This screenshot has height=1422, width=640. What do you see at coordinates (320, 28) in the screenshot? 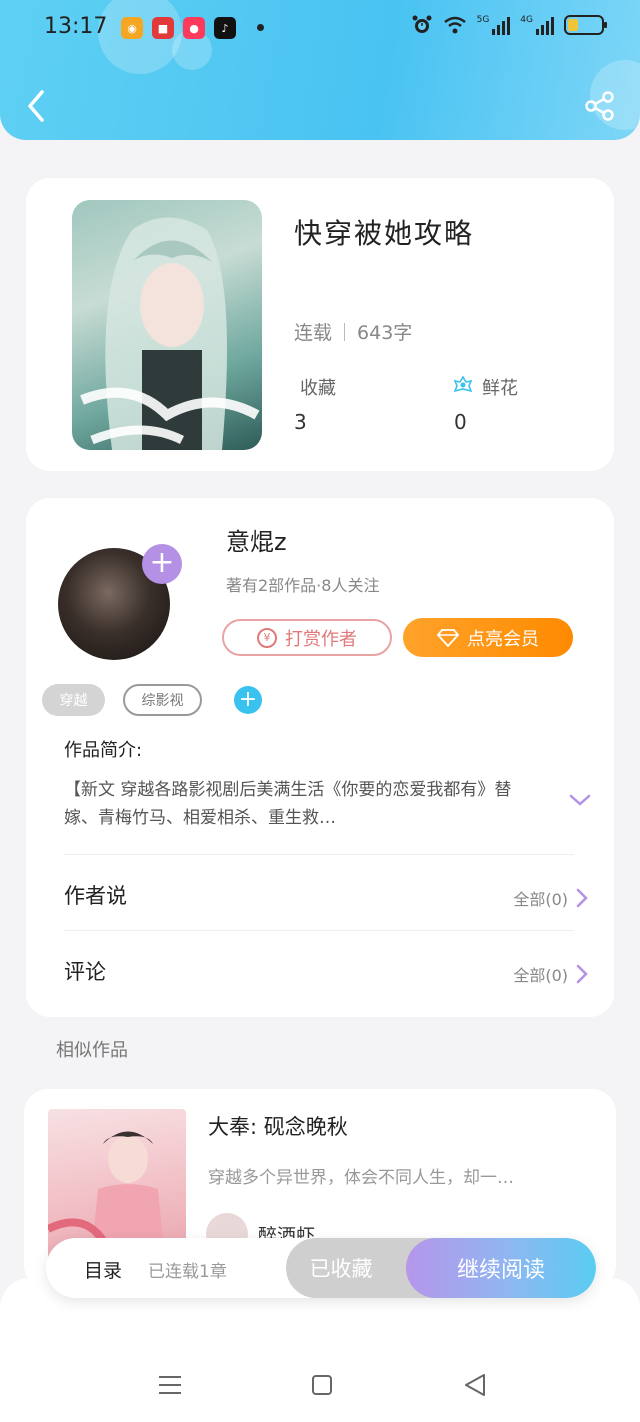
I see `status-bar: 13:17 ◉ ■ ● ♪ 5G 4G` at bounding box center [320, 28].